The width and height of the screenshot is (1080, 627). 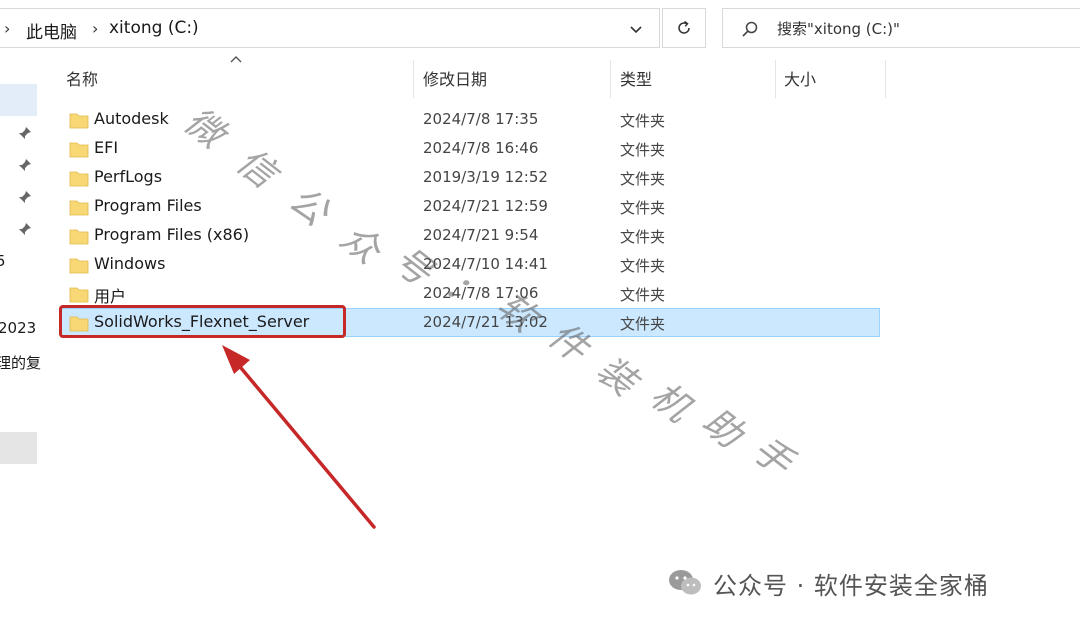 What do you see at coordinates (202, 321) in the screenshot?
I see `annotation-highlight-box` at bounding box center [202, 321].